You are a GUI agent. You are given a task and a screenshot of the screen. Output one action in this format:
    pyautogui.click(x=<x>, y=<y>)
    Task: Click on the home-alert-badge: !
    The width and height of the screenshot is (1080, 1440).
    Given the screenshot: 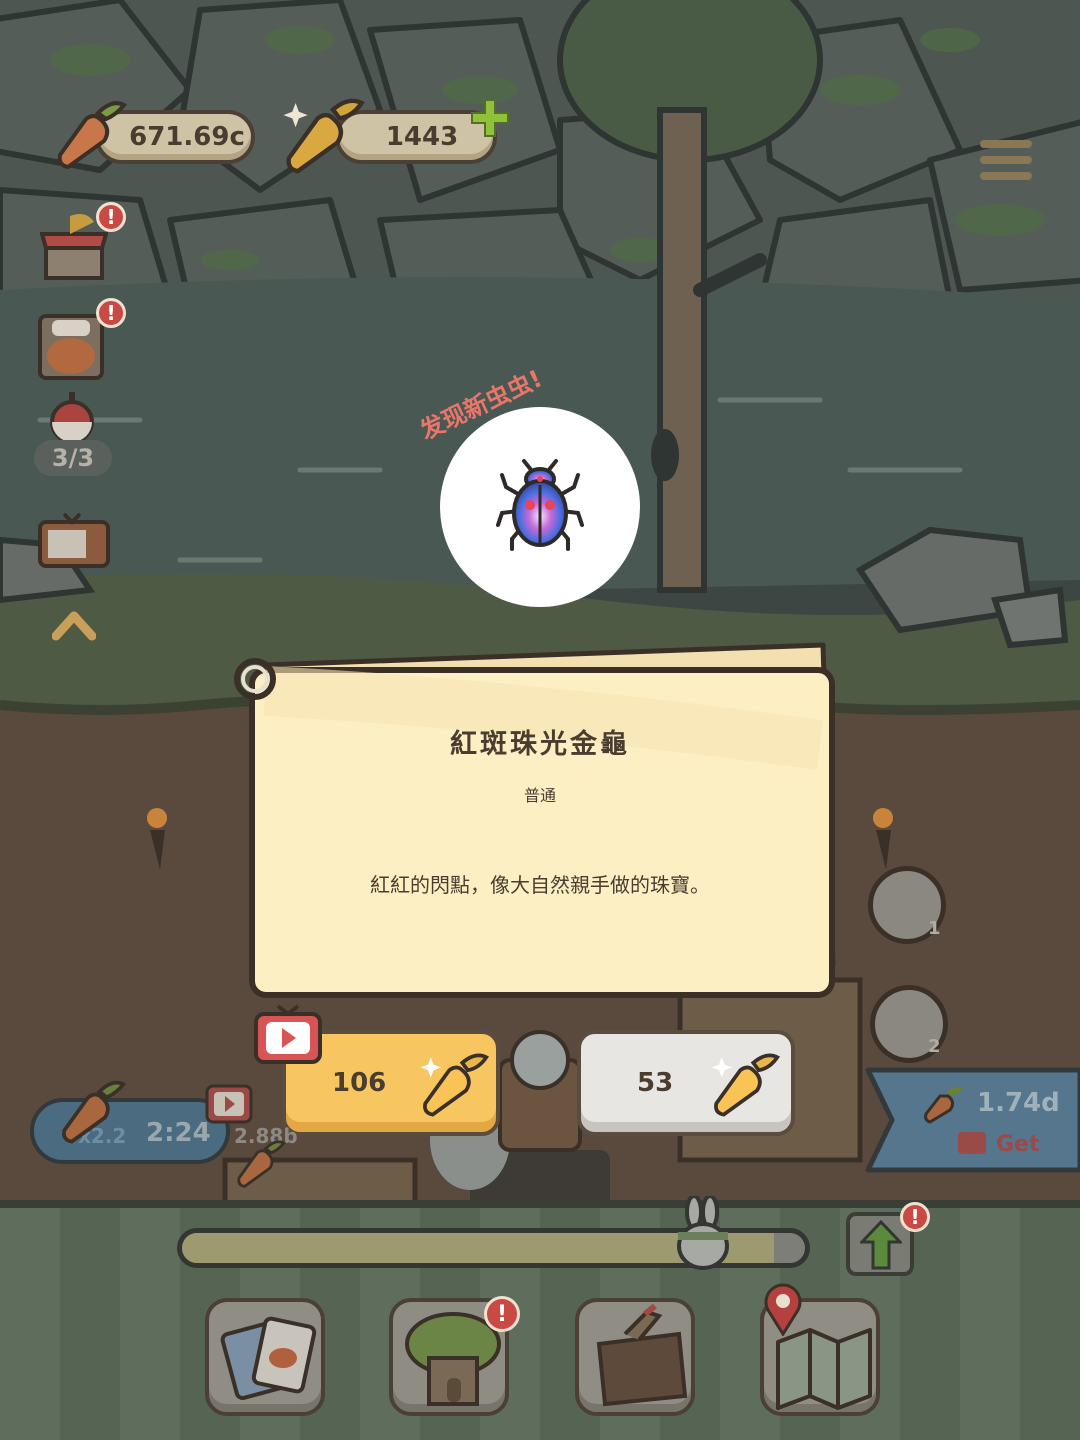 What is the action you would take?
    pyautogui.click(x=502, y=1314)
    